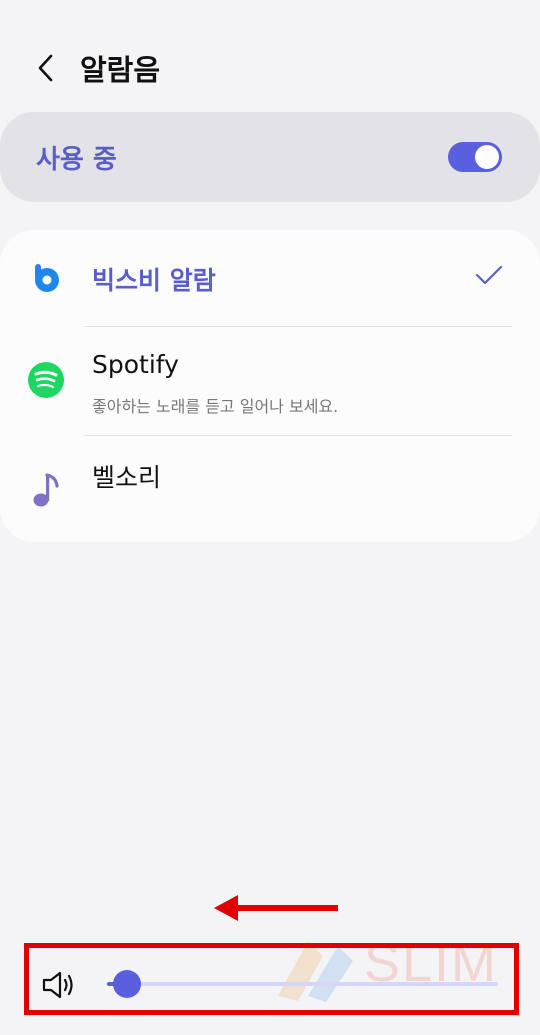  I want to click on volume-slider-thumb, so click(126, 984).